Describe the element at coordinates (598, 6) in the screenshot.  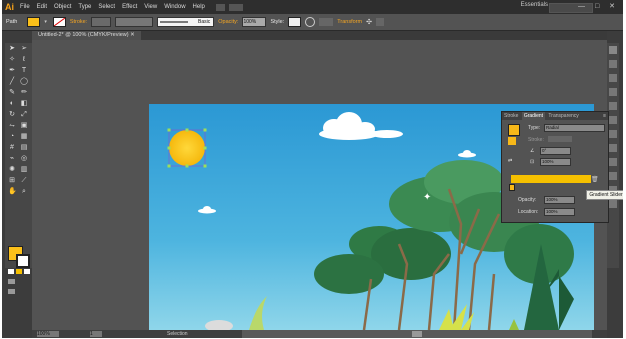
I see `window-controls: — □ ✕` at that location.